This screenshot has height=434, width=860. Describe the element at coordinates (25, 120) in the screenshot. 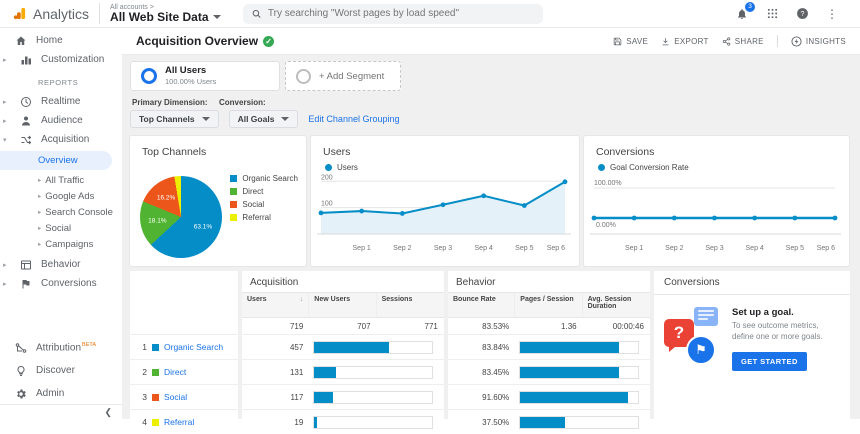

I see `person-icon` at that location.